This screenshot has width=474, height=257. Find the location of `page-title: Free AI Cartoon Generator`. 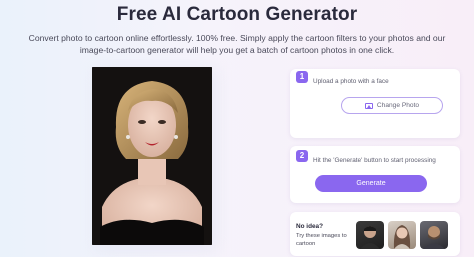

page-title: Free AI Cartoon Generator is located at coordinates (237, 14).